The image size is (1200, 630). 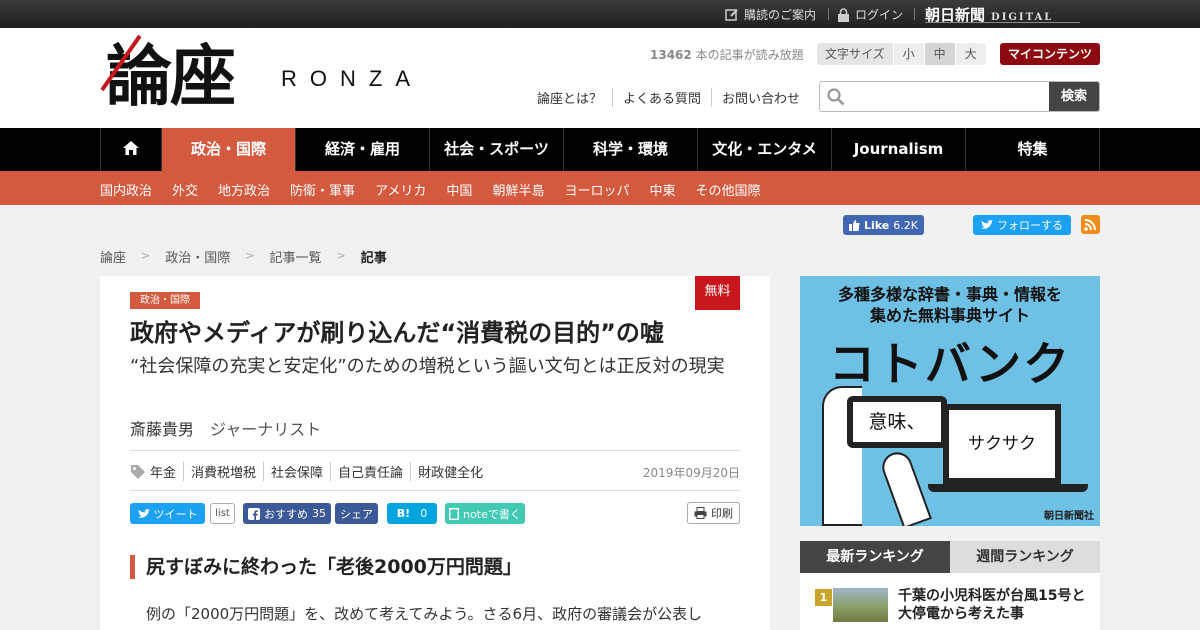 I want to click on subnav-item: 中東, so click(x=662, y=189).